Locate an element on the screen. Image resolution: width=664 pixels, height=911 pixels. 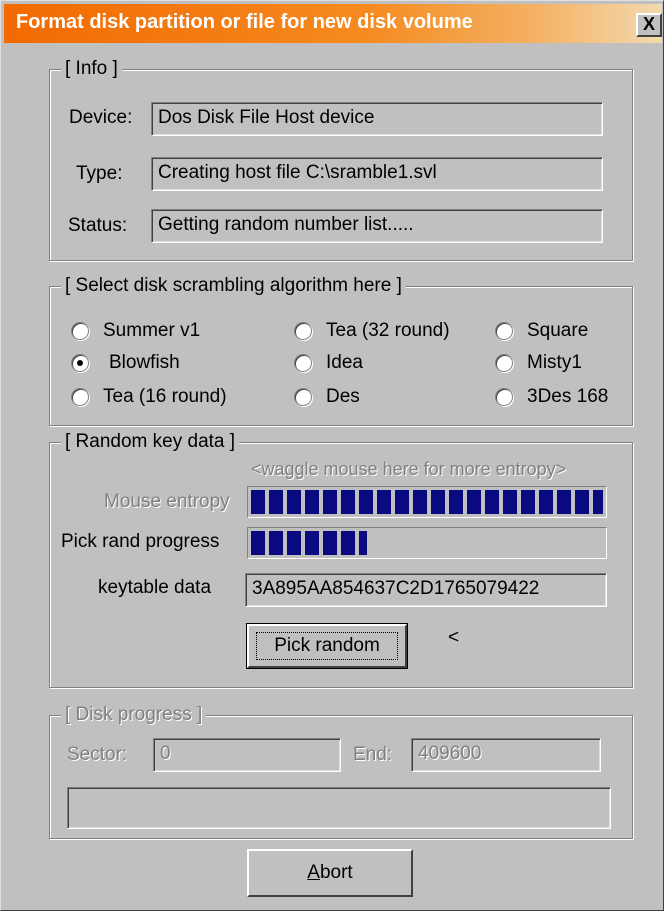
random-key-legend: [ Random key data ] is located at coordinates (150, 442).